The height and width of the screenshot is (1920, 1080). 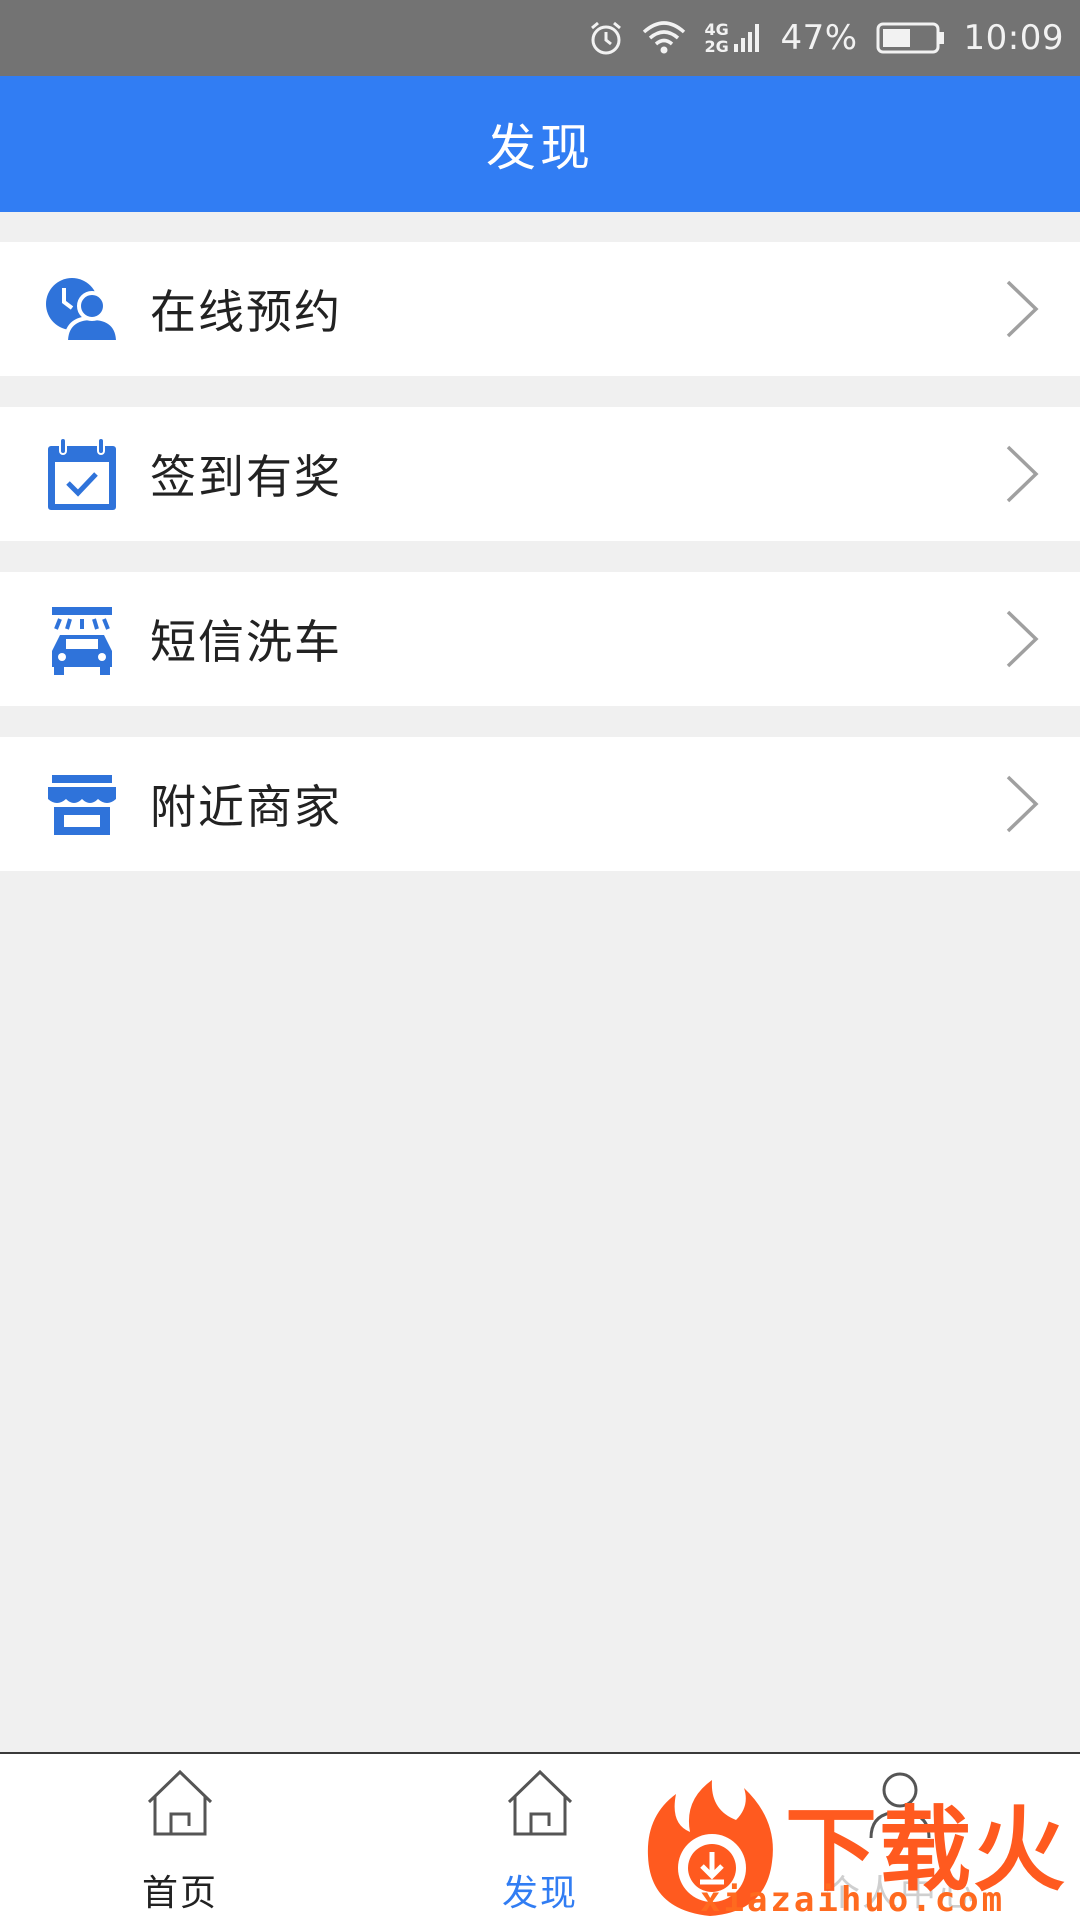 I want to click on store-icon, so click(x=82, y=805).